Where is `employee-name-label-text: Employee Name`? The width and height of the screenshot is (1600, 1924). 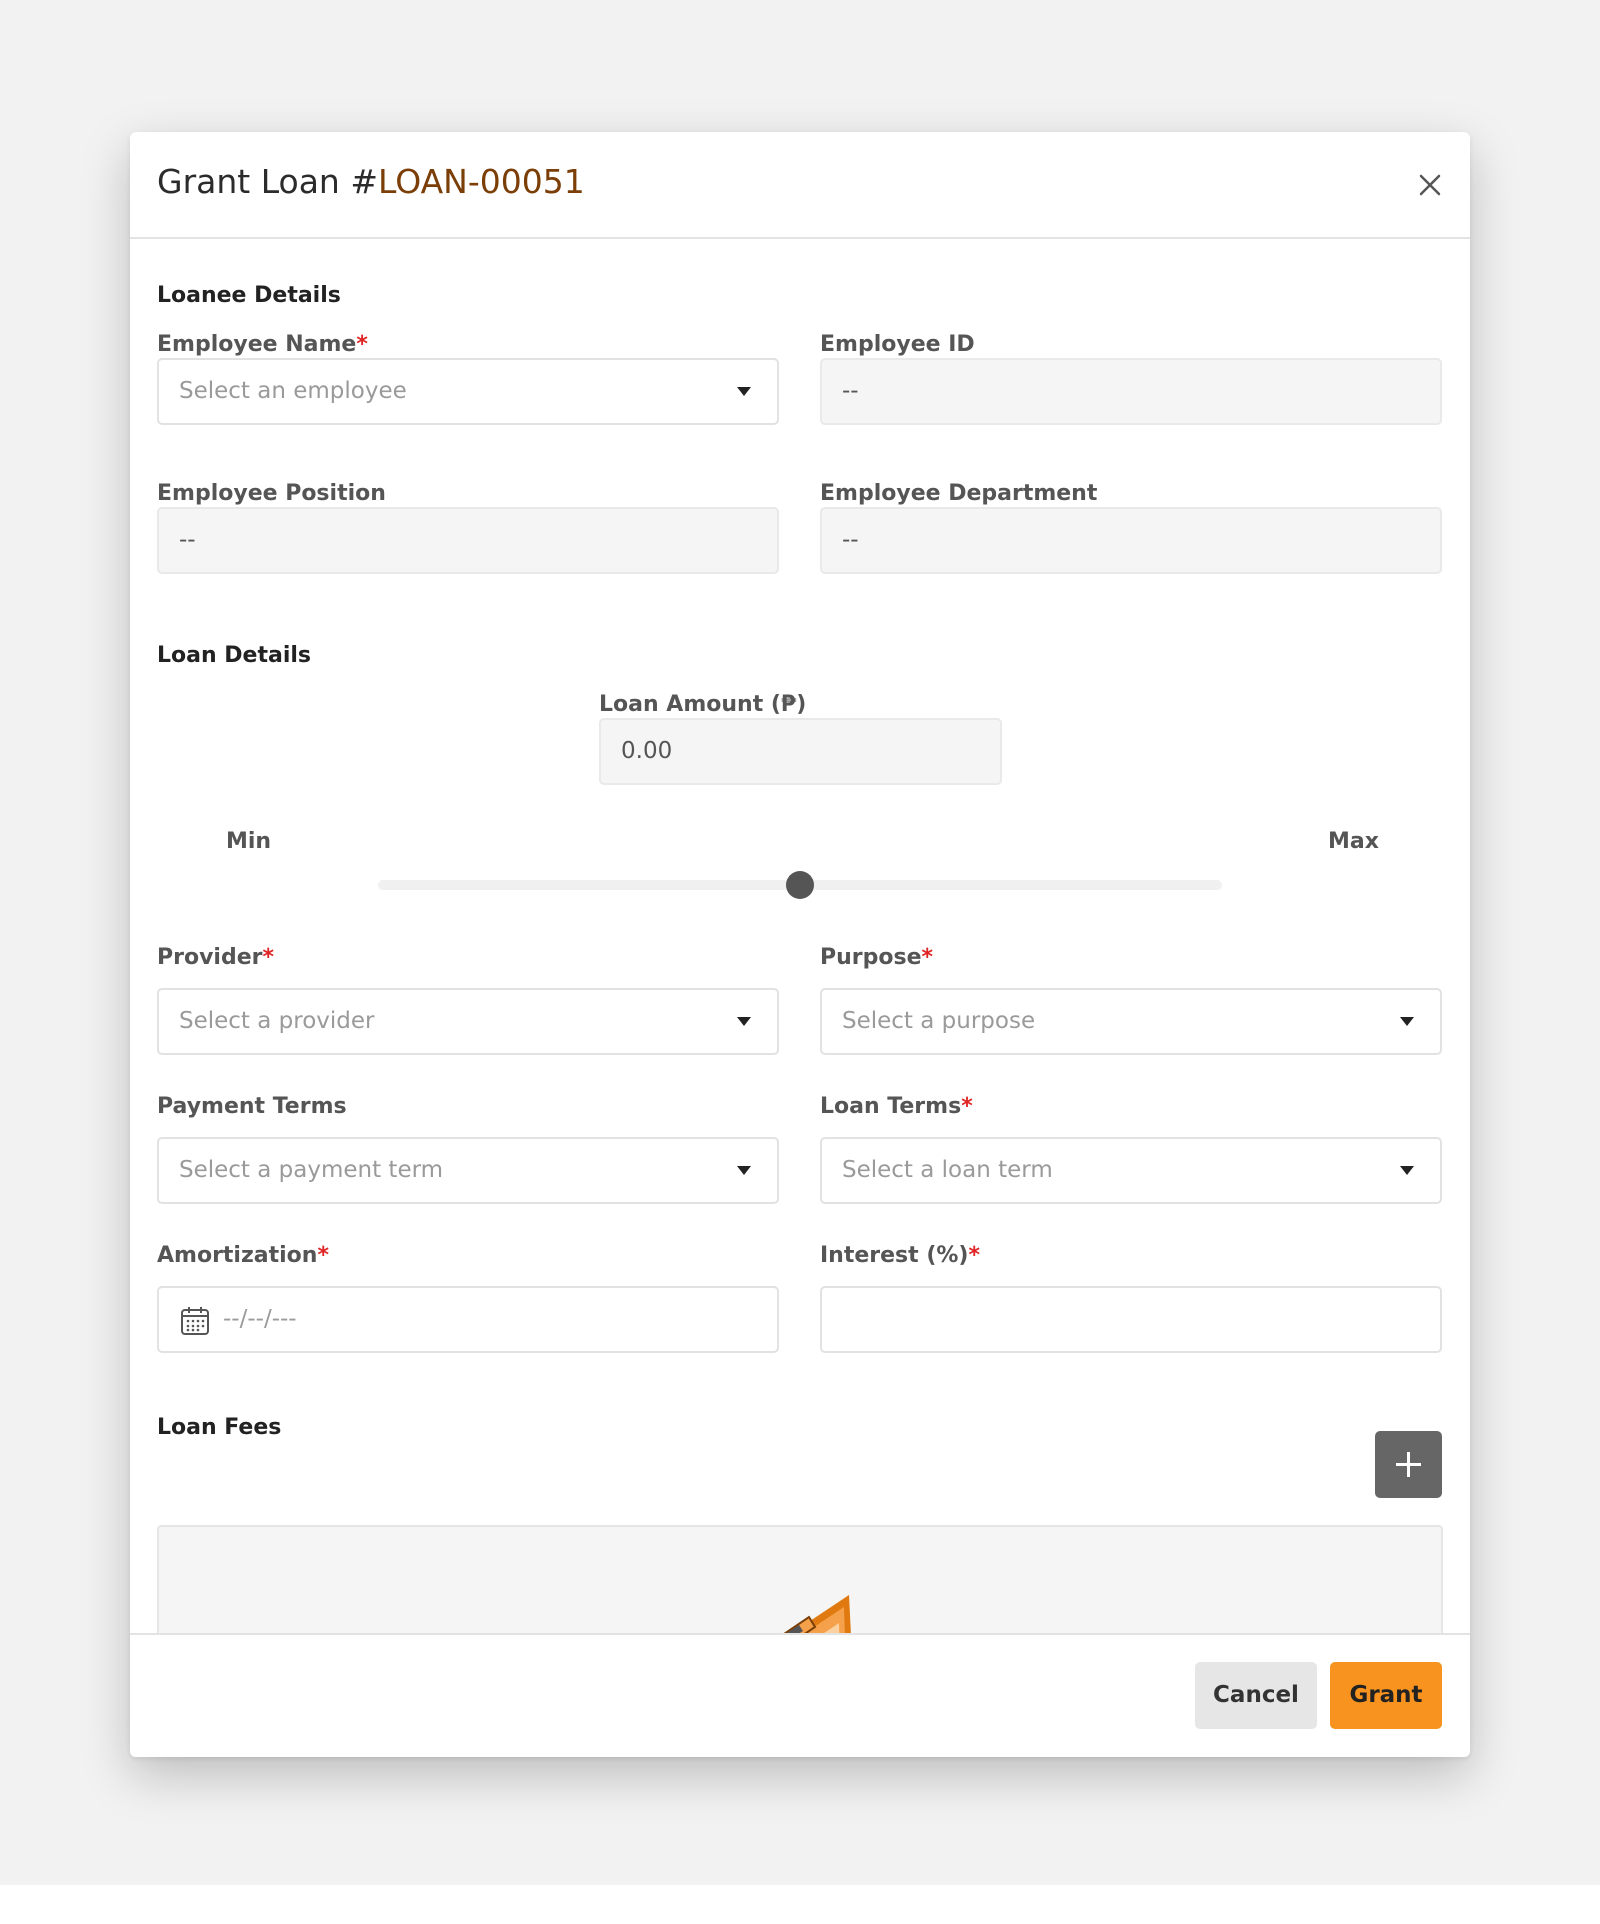 employee-name-label-text: Employee Name is located at coordinates (257, 344).